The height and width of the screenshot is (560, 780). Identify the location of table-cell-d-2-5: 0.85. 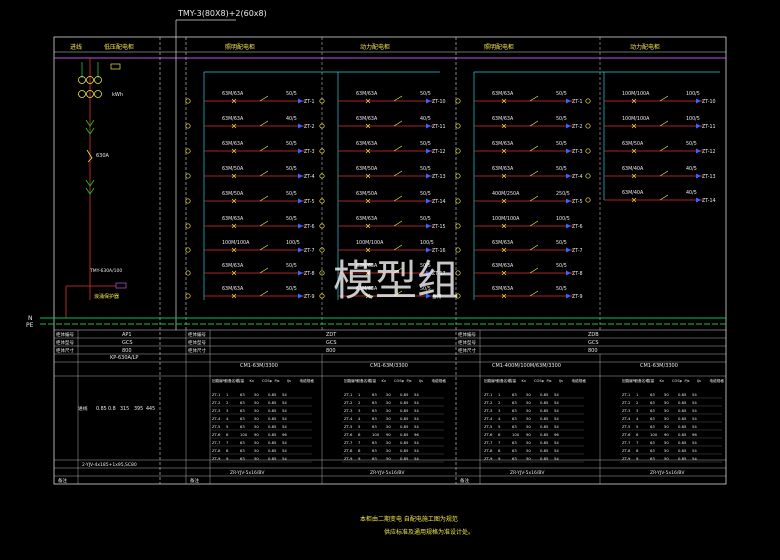
(682, 402).